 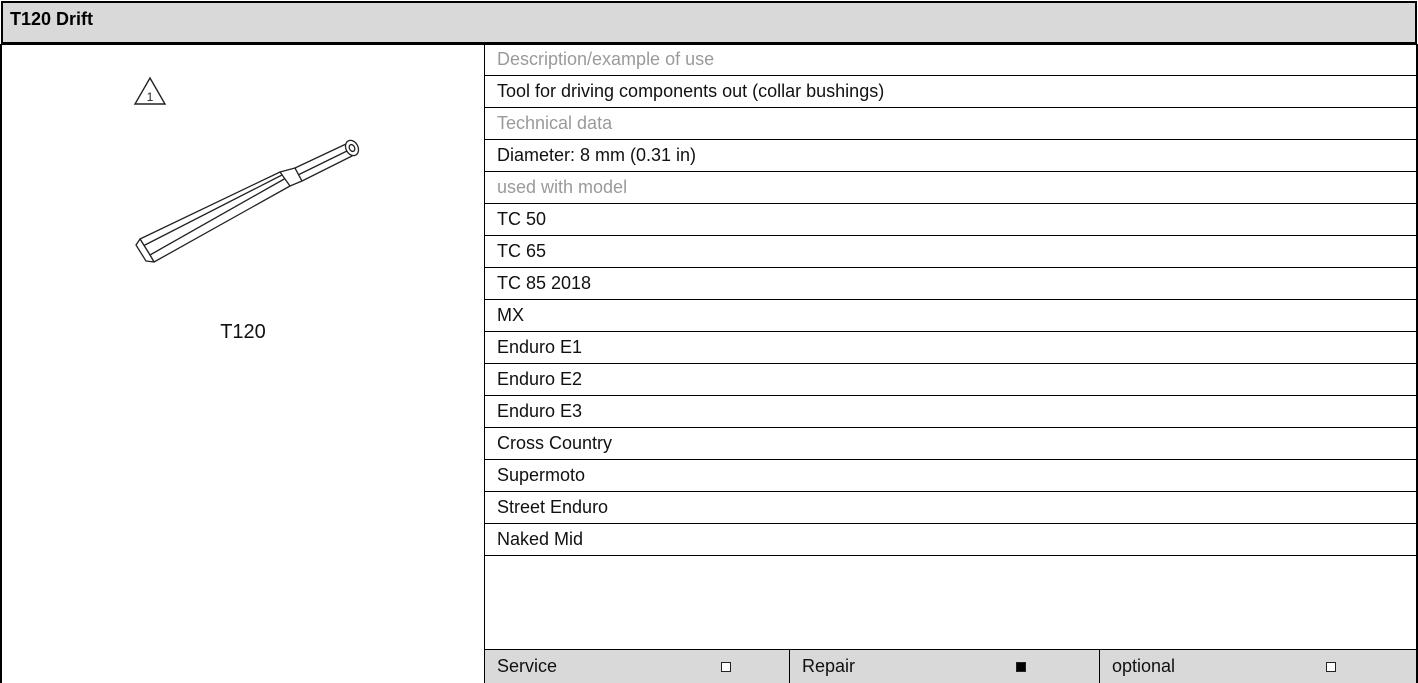 I want to click on page-title: T120 Drift, so click(x=52, y=19).